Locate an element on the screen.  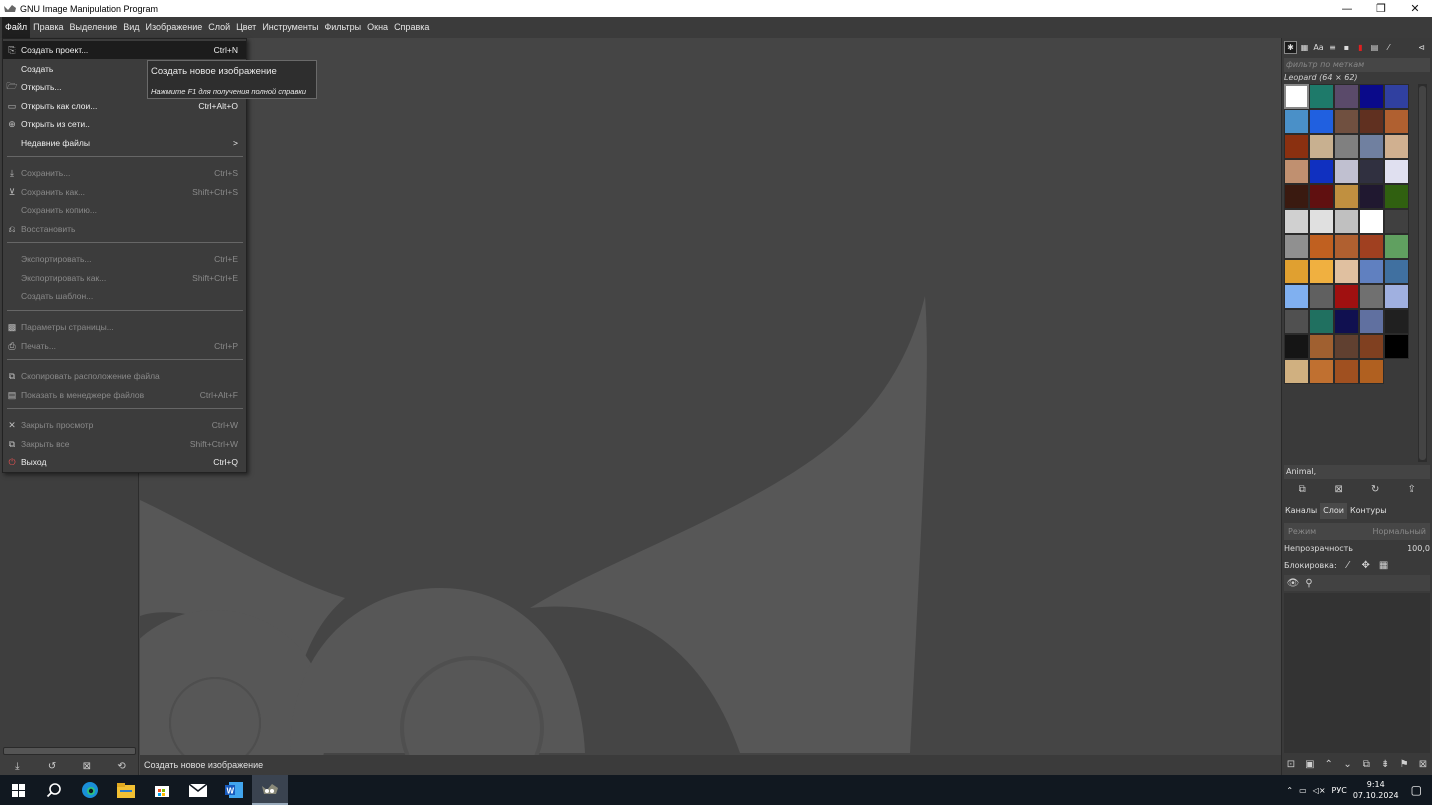
restore-button: ❐ is located at coordinates (1381, 8).